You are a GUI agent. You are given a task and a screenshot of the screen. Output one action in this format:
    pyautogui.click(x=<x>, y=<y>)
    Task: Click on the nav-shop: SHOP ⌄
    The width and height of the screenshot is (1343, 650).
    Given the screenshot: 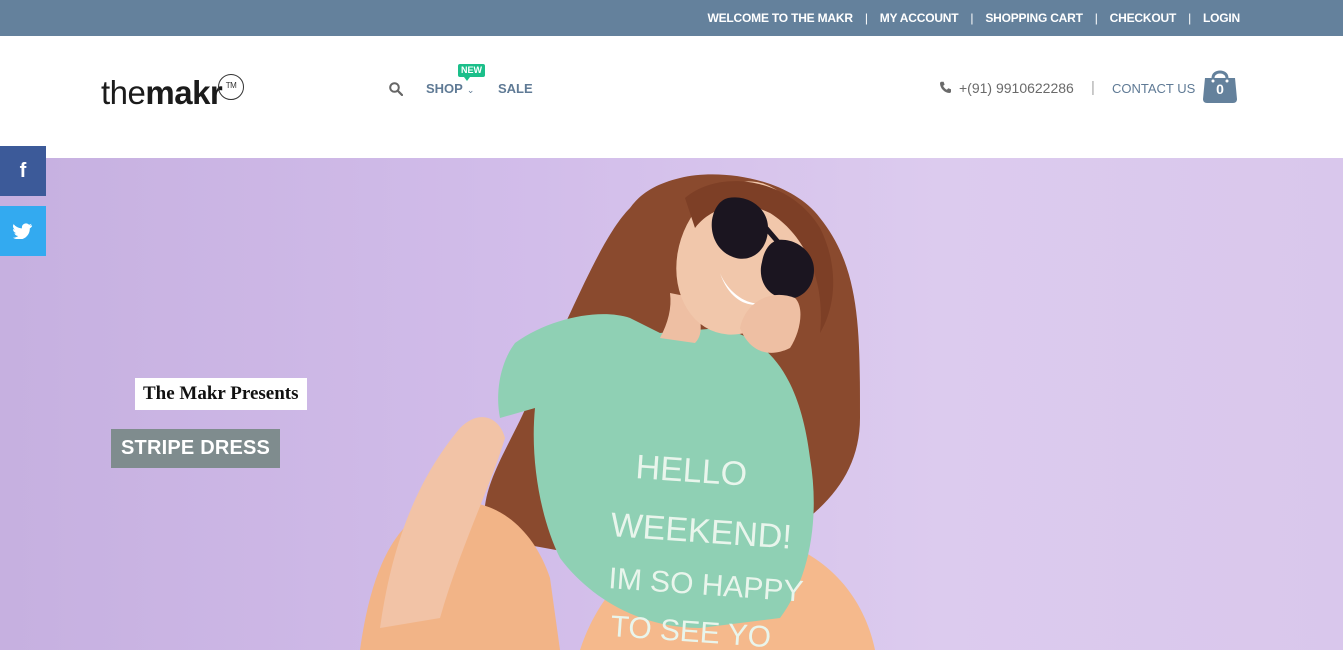 What is the action you would take?
    pyautogui.click(x=450, y=88)
    